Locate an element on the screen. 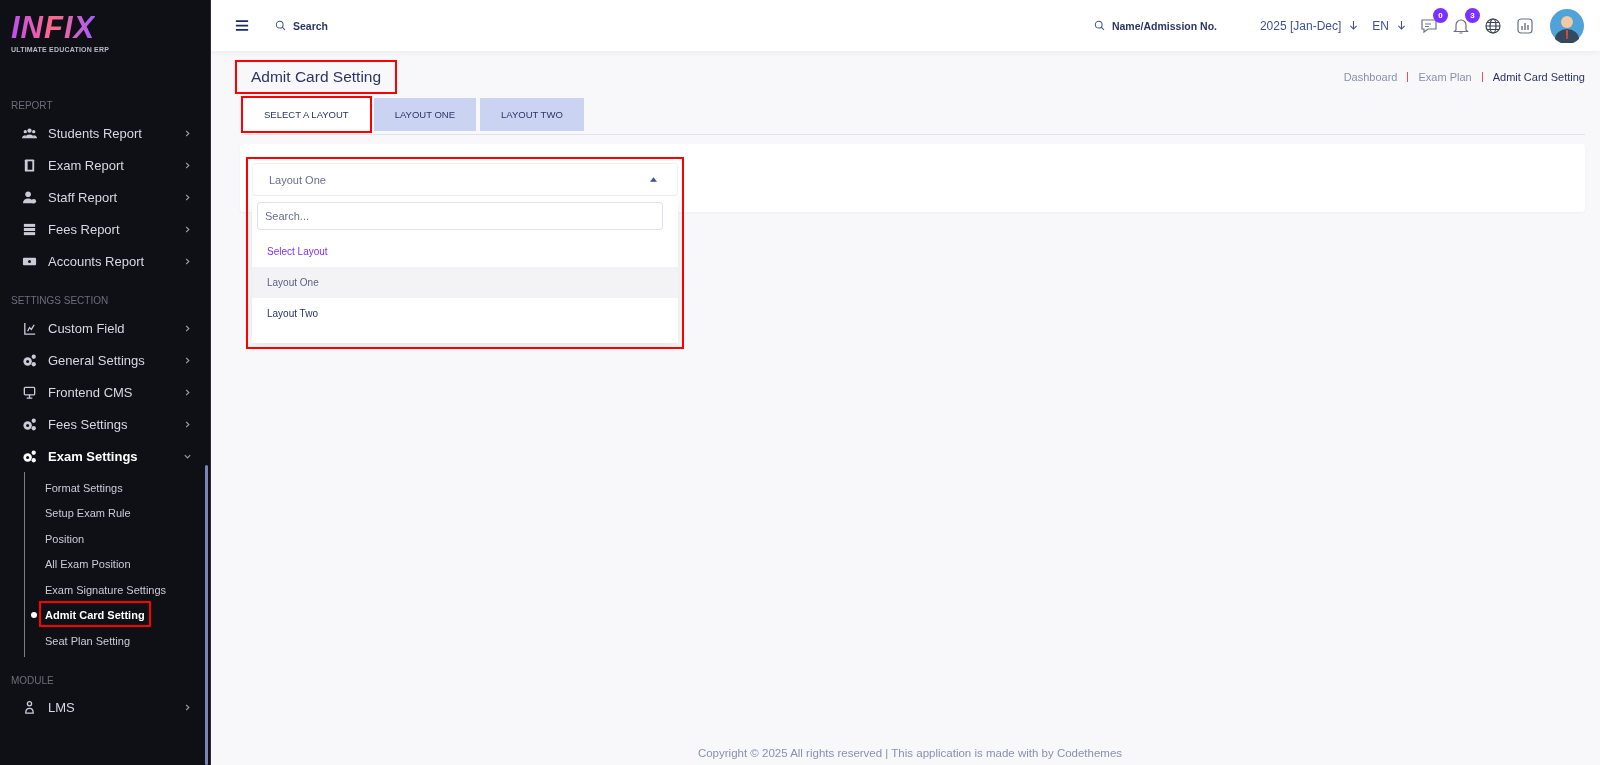 This screenshot has height=765, width=1600. sidebar-item: Exam Report is located at coordinates (105, 165).